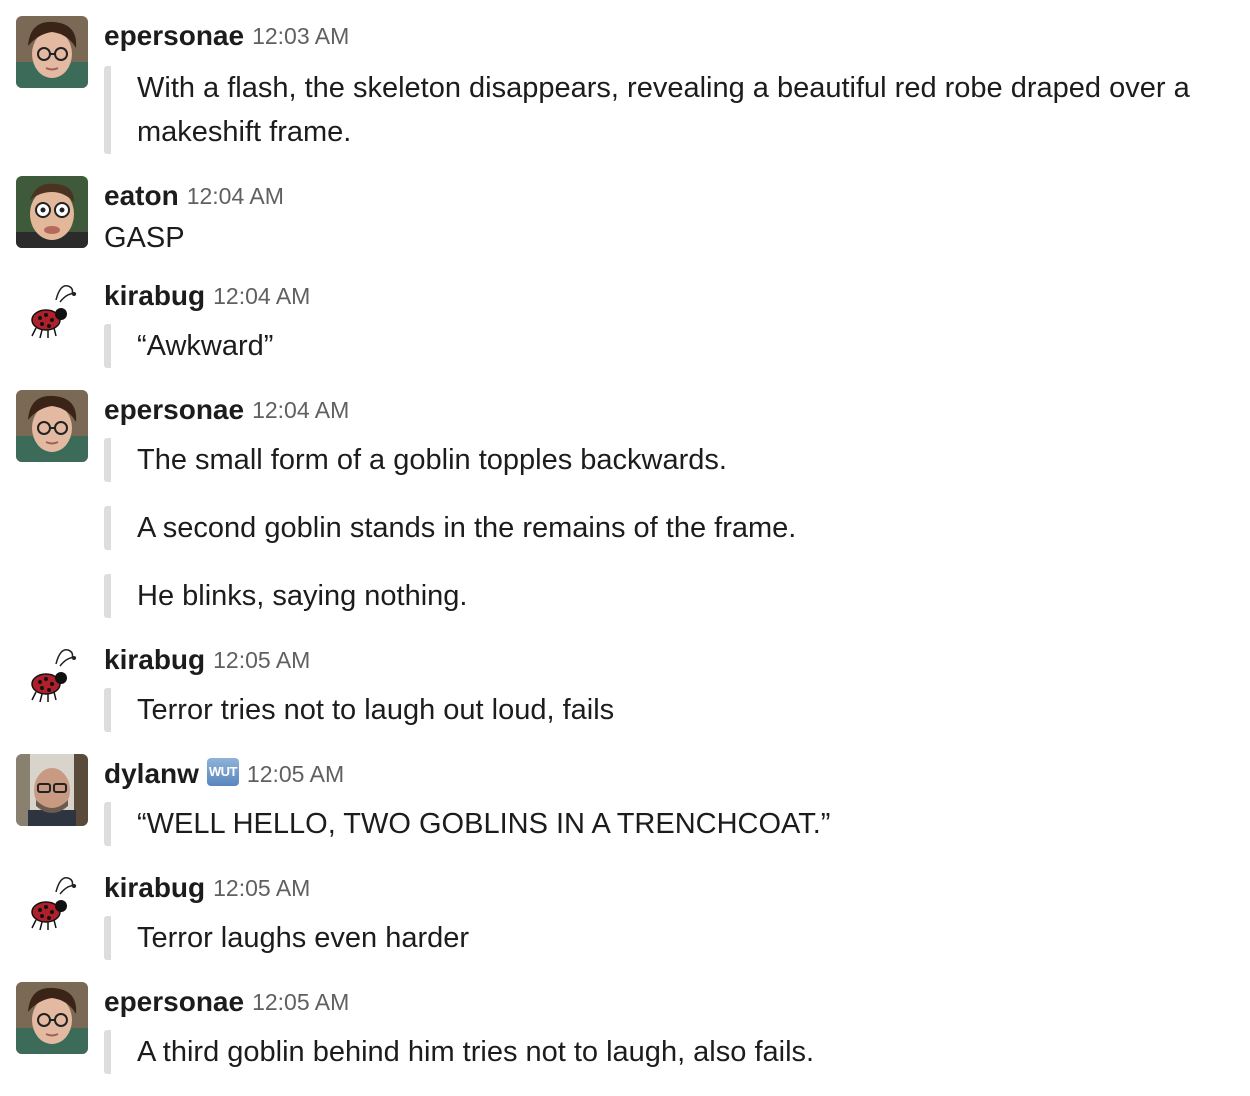 The image size is (1250, 1096). Describe the element at coordinates (662, 596) in the screenshot. I see `quoted-text: He blinks, saying nothing.` at that location.